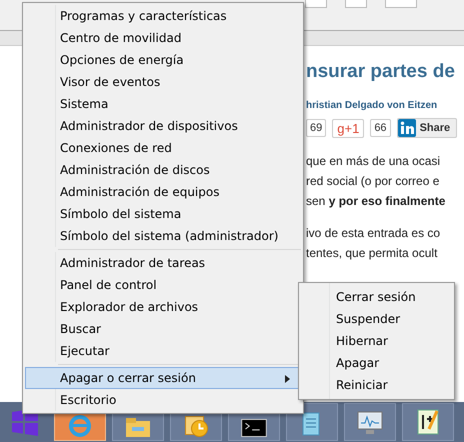 The image size is (464, 442). What do you see at coordinates (138, 427) in the screenshot?
I see `folder-icon` at bounding box center [138, 427].